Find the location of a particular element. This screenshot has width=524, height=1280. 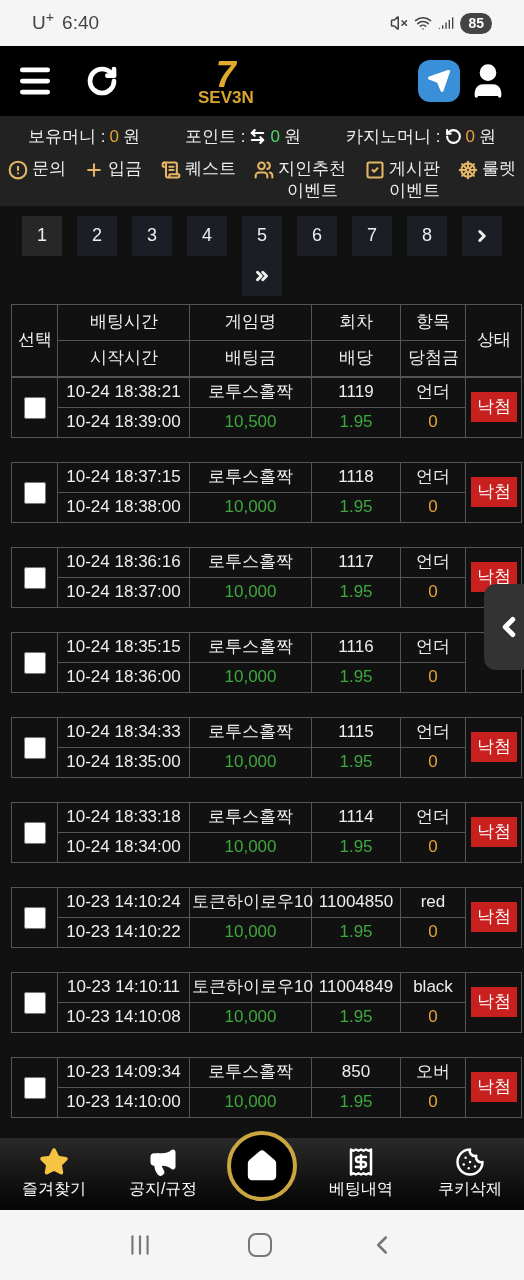

column-header: 배팅금 is located at coordinates (250, 358).